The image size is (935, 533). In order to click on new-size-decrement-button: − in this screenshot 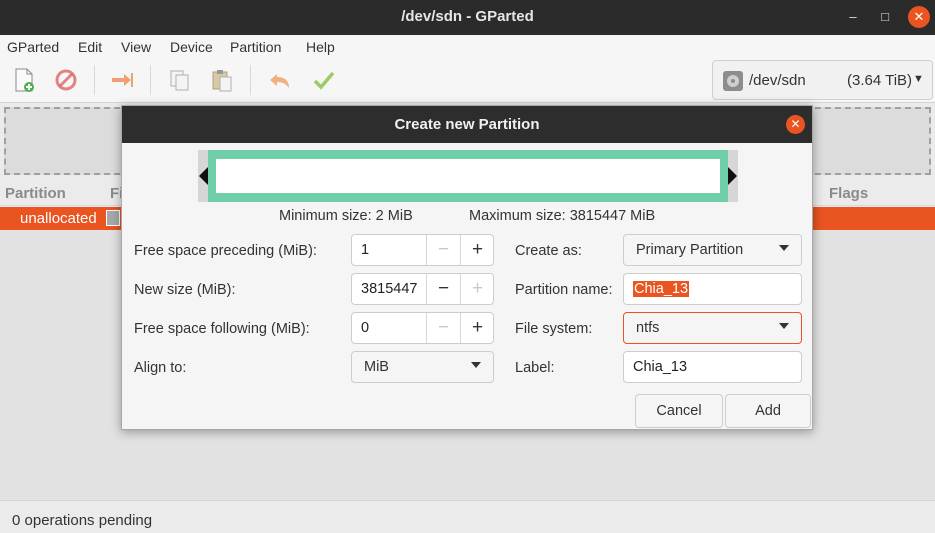, I will do `click(443, 289)`.